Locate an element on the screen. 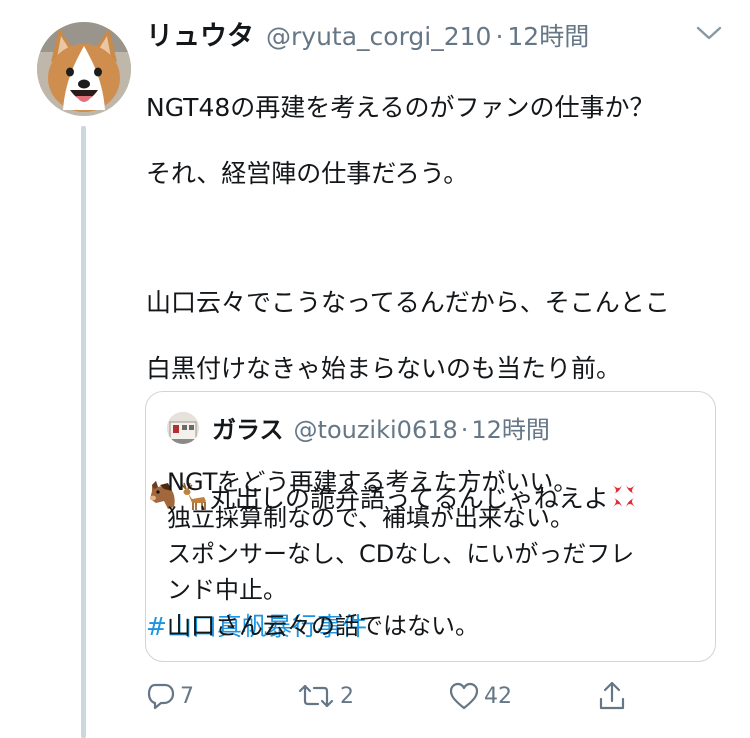 This screenshot has width=750, height=738. like-count: 42 is located at coordinates (498, 696).